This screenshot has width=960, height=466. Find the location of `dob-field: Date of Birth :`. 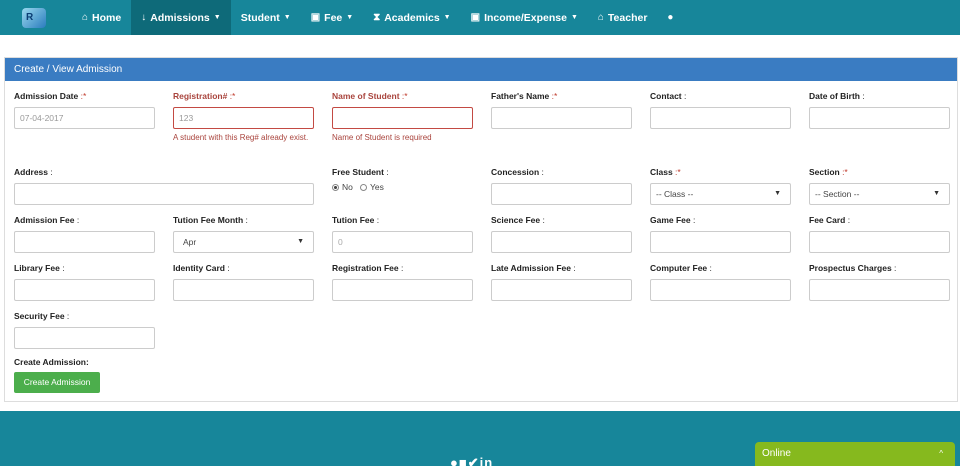

dob-field: Date of Birth : is located at coordinates (879, 110).